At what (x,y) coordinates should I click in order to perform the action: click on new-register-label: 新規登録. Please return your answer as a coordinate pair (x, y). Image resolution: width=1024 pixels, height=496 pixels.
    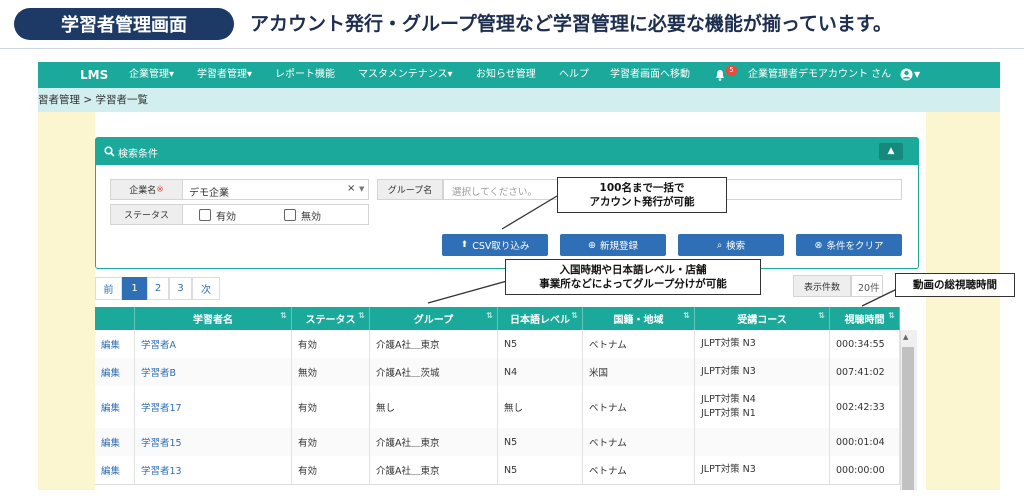
    Looking at the image, I should click on (618, 246).